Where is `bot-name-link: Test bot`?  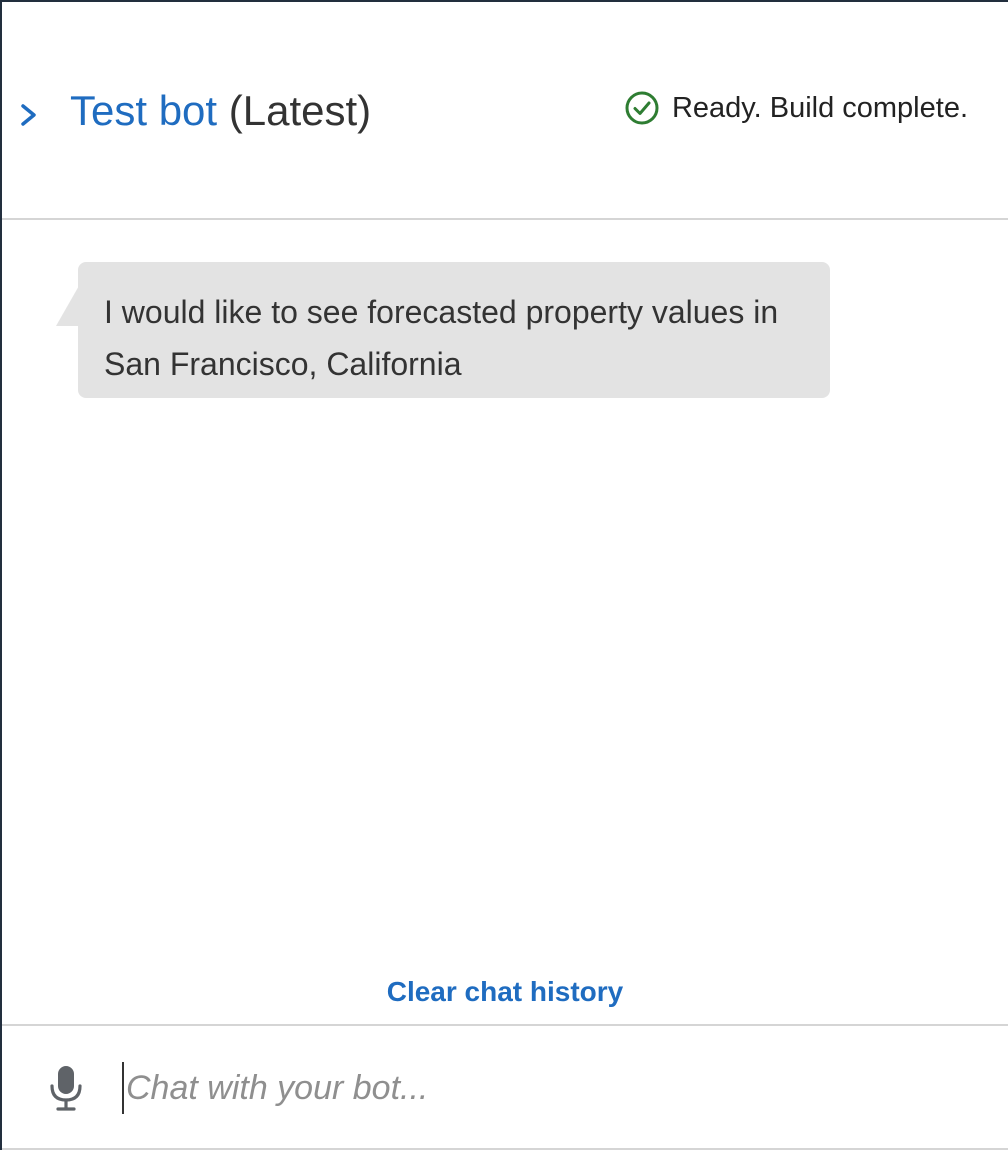
bot-name-link: Test bot is located at coordinates (143, 110).